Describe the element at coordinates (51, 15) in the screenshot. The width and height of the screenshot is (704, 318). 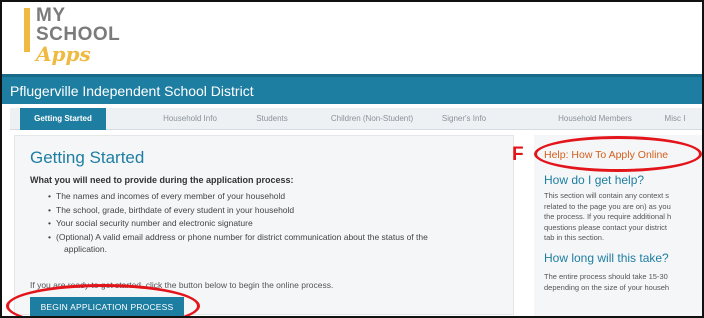
I see `logo-text-my: MY` at that location.